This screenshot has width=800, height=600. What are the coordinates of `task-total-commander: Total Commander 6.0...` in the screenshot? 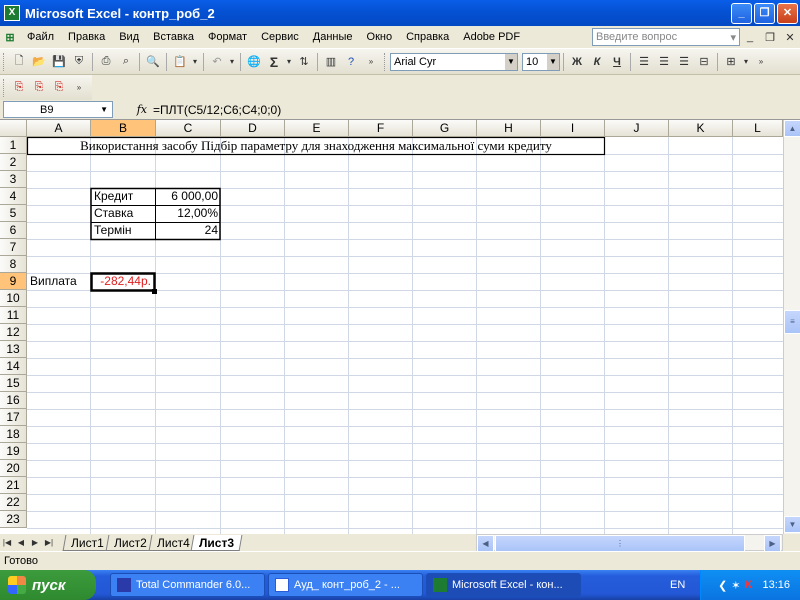 It's located at (187, 585).